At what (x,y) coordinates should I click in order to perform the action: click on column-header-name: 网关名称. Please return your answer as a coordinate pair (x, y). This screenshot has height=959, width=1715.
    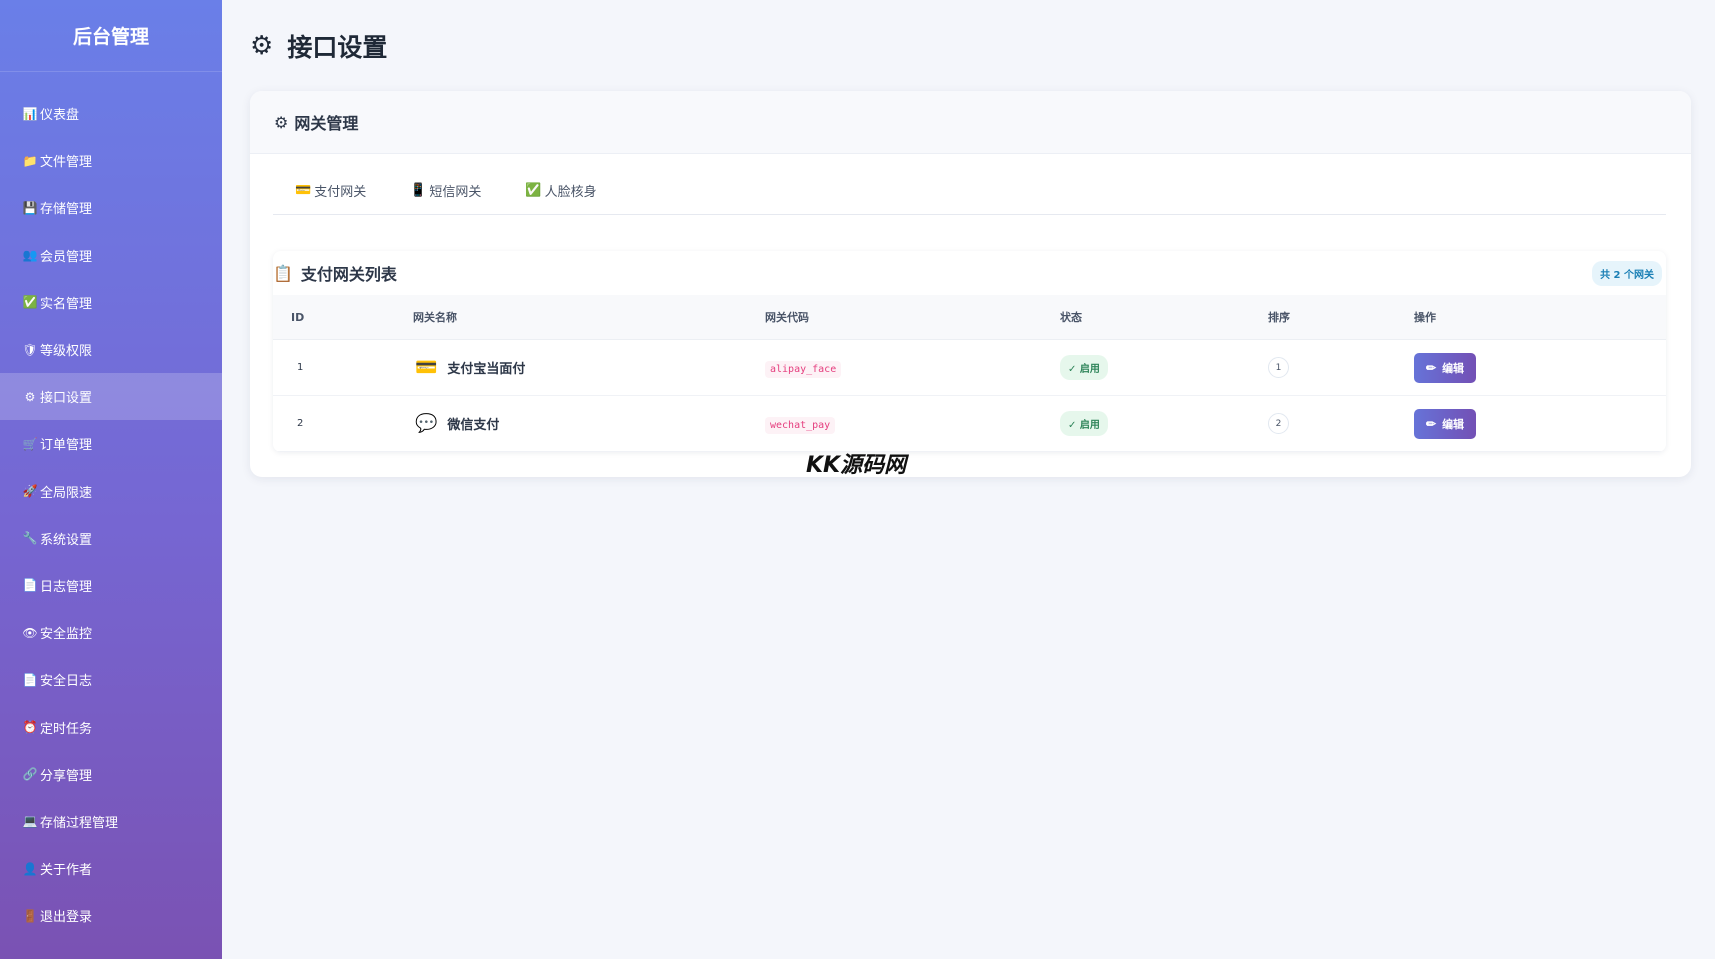
    Looking at the image, I should click on (435, 317).